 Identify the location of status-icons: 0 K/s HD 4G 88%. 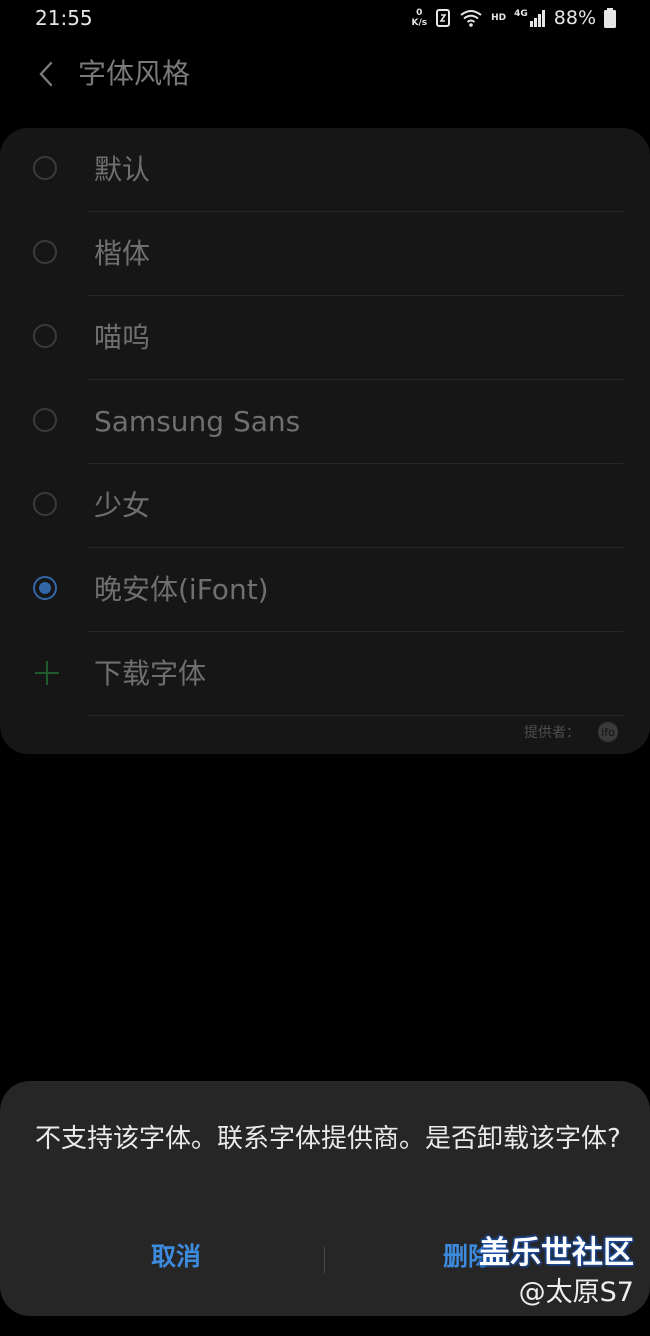
(513, 18).